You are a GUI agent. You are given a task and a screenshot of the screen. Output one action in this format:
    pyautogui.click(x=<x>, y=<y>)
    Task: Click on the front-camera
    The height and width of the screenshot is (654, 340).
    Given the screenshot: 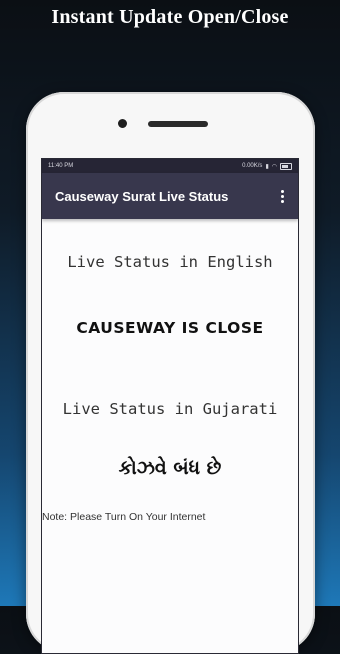 What is the action you would take?
    pyautogui.click(x=122, y=123)
    